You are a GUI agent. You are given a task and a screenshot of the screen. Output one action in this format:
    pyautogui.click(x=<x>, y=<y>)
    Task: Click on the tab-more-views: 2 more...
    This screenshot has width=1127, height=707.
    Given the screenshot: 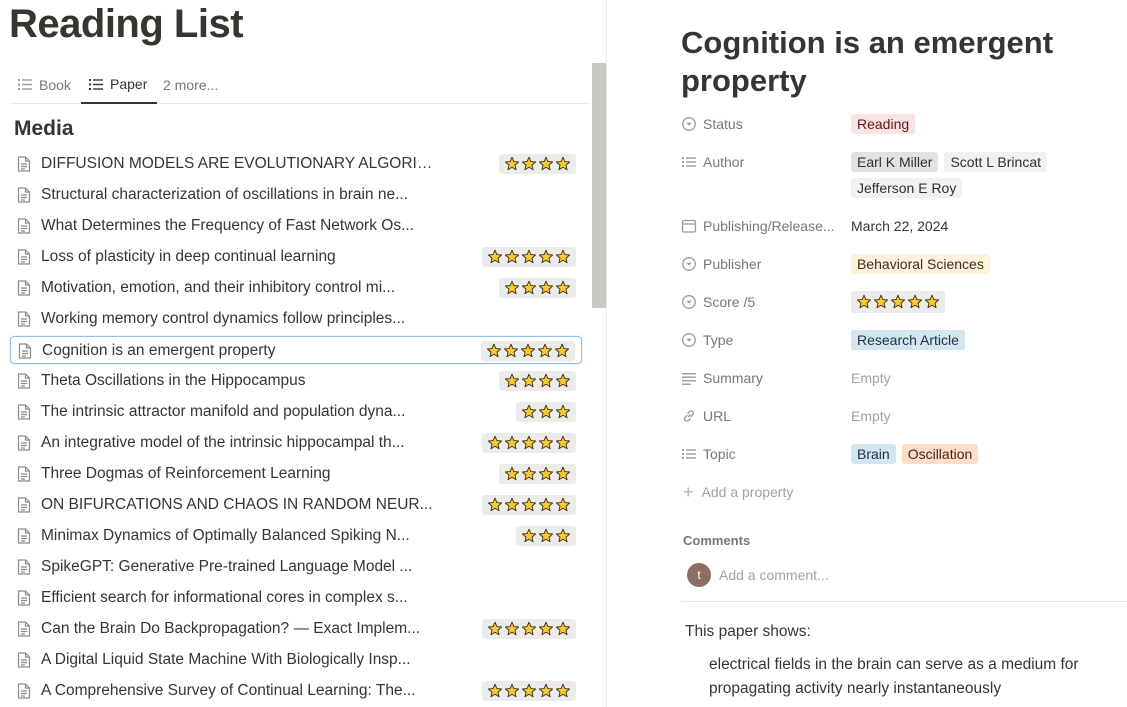 What is the action you would take?
    pyautogui.click(x=190, y=84)
    